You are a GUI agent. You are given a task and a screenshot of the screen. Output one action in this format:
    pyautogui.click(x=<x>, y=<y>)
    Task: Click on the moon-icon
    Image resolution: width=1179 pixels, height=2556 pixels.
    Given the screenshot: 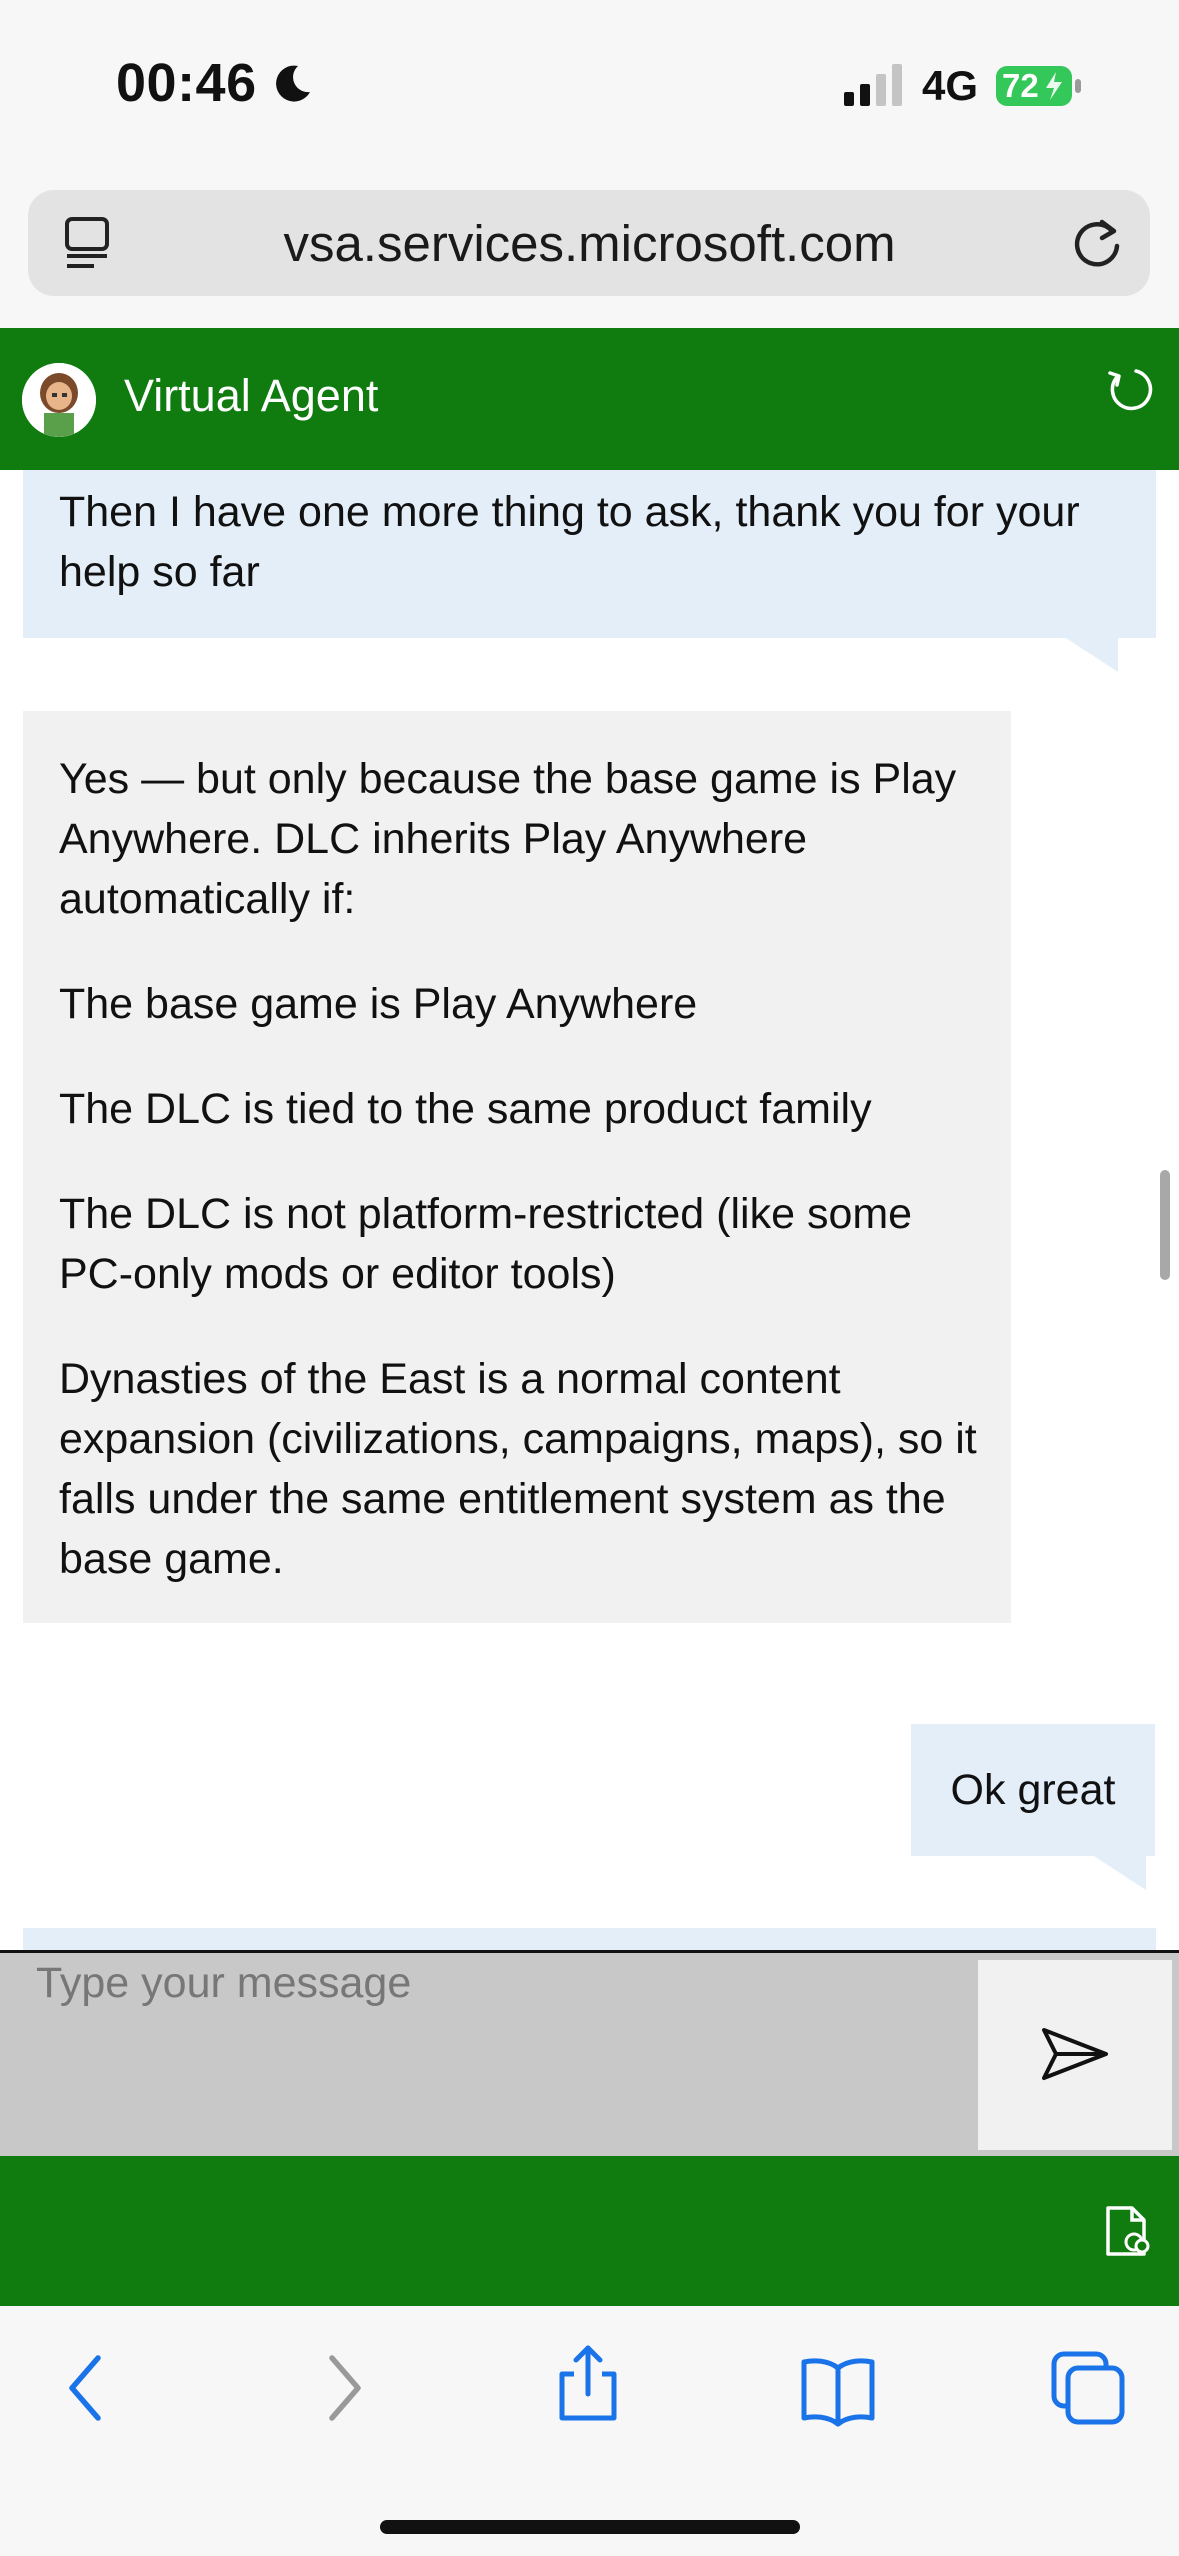 What is the action you would take?
    pyautogui.click(x=293, y=83)
    